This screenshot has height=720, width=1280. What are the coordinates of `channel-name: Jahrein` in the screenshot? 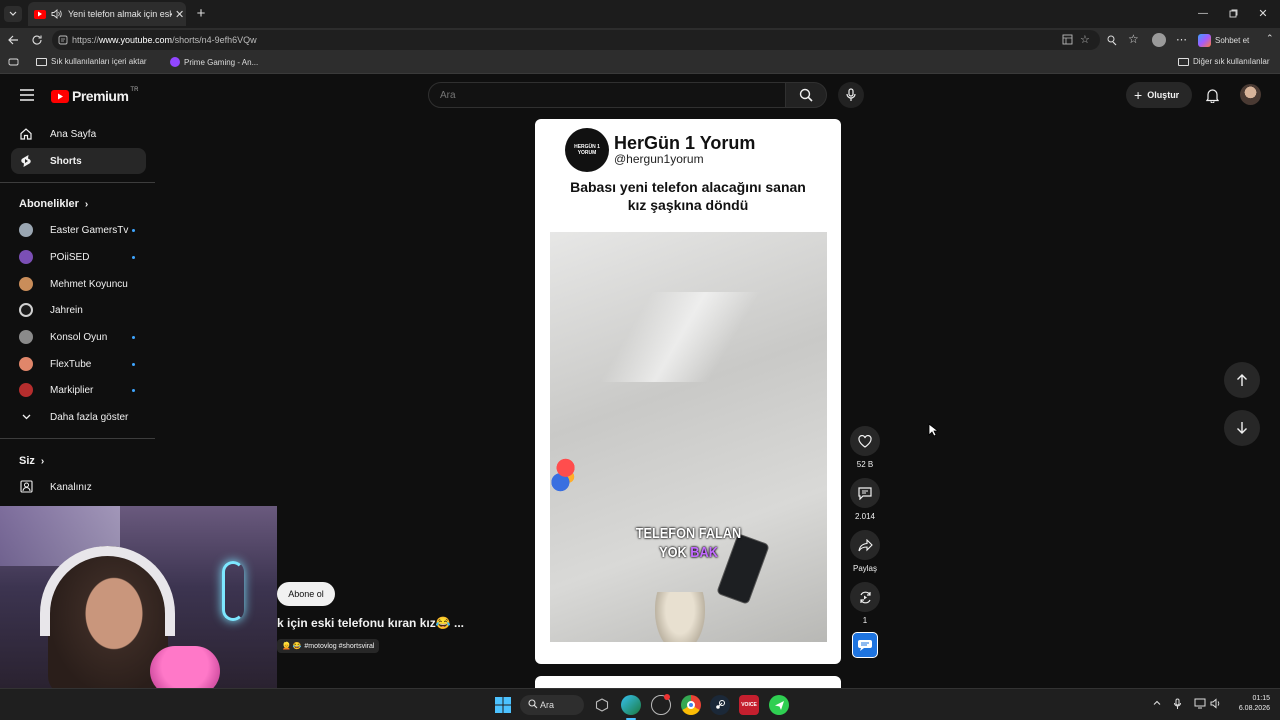 It's located at (66, 310).